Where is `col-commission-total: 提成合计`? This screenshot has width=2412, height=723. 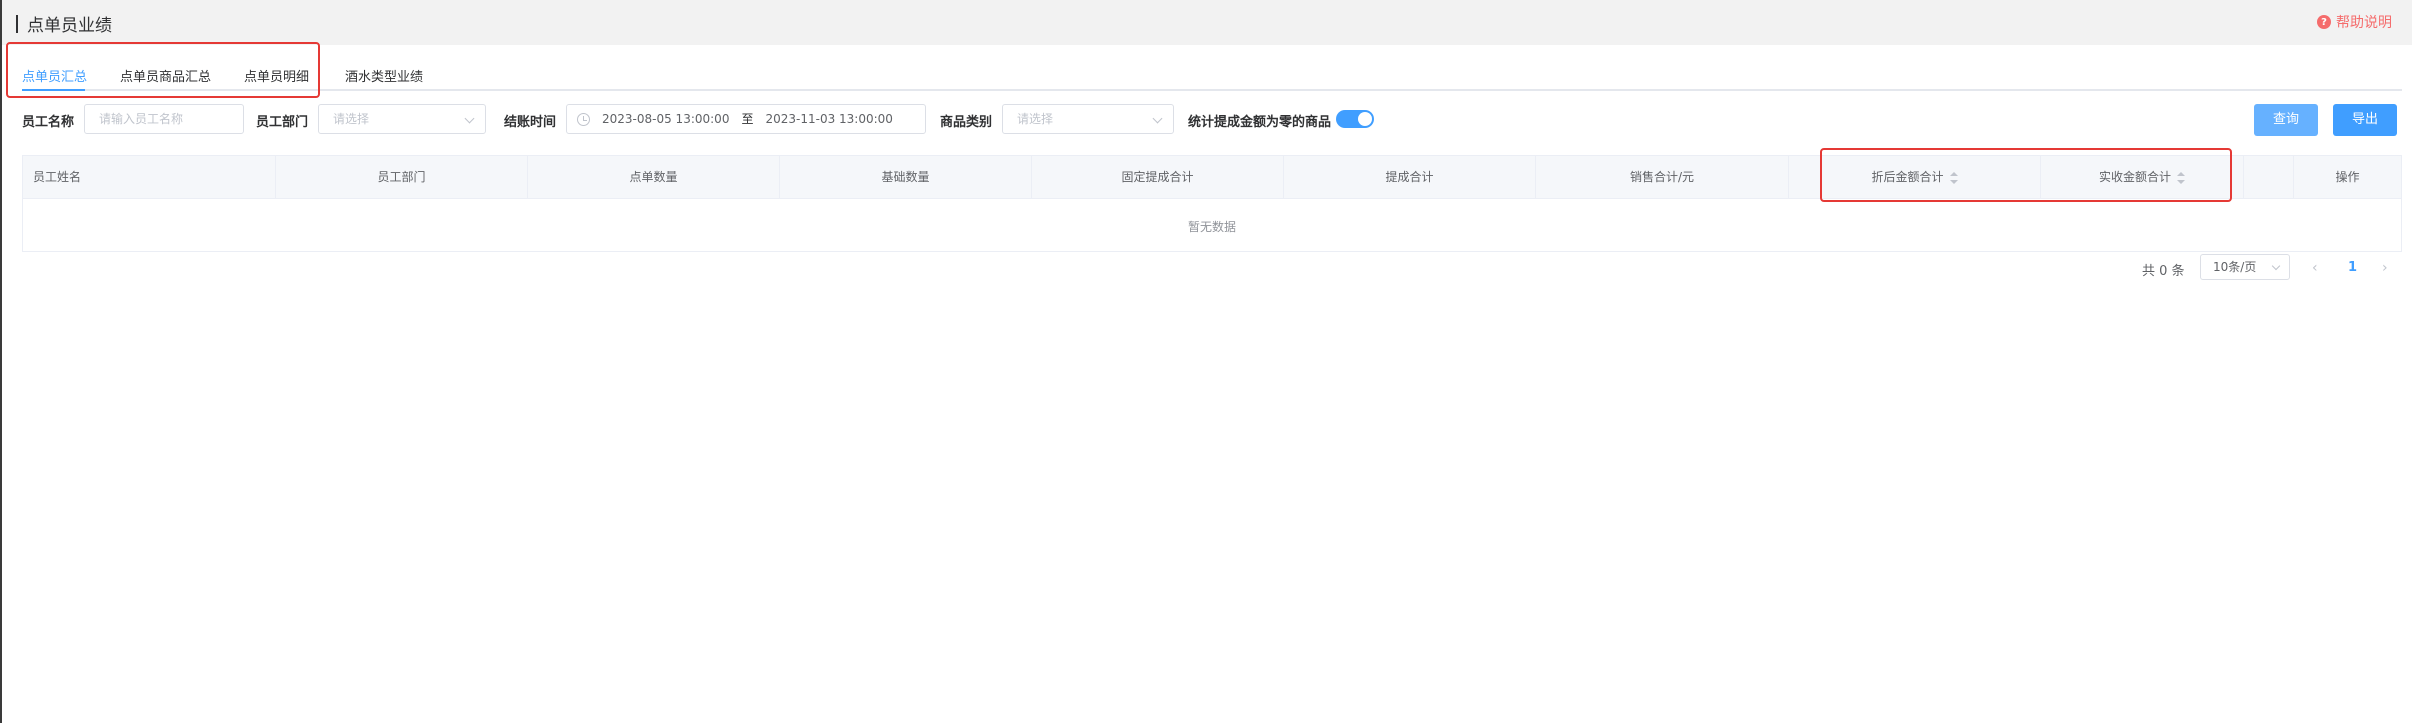 col-commission-total: 提成合计 is located at coordinates (1410, 177).